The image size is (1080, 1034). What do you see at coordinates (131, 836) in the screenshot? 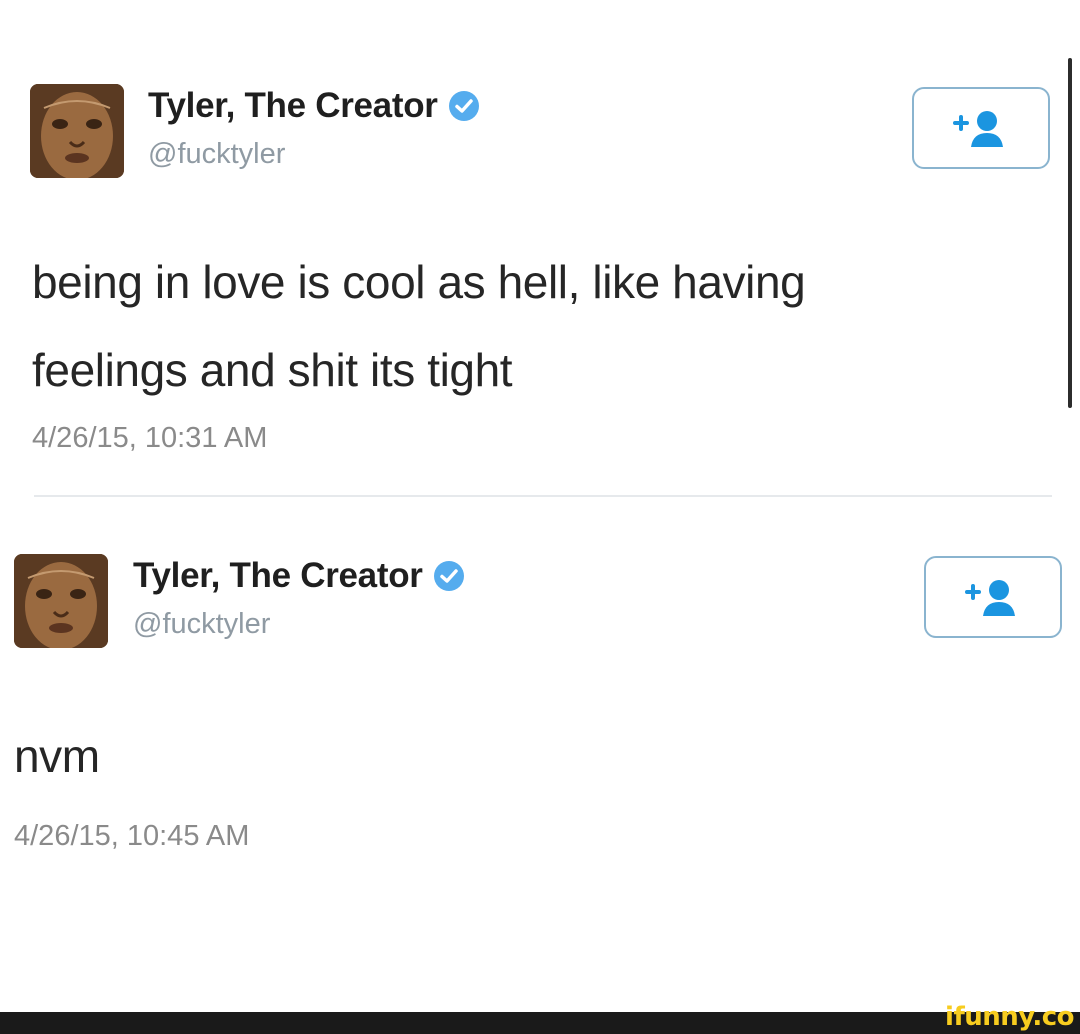
I see `timestamp: 4/26/15, 10:45 AM` at bounding box center [131, 836].